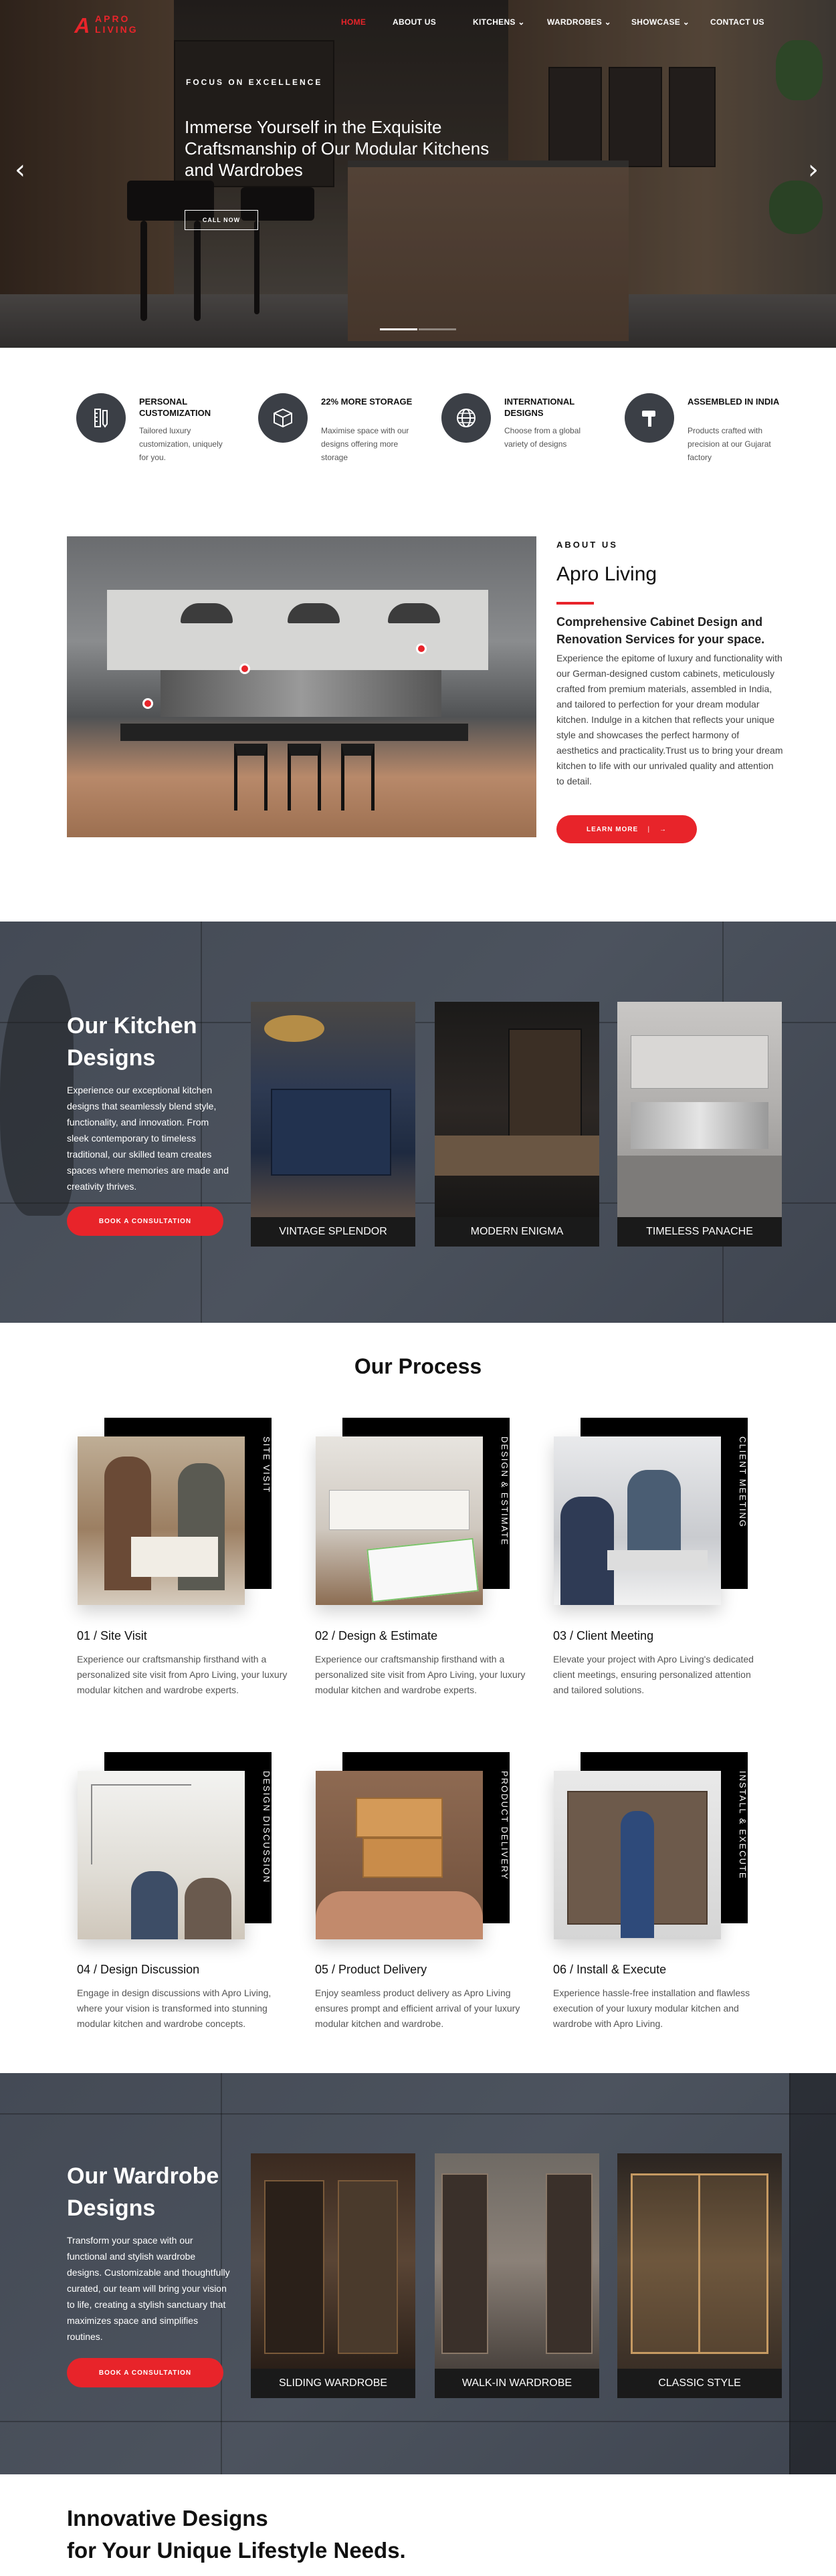  I want to click on nav-home: HOME, so click(353, 22).